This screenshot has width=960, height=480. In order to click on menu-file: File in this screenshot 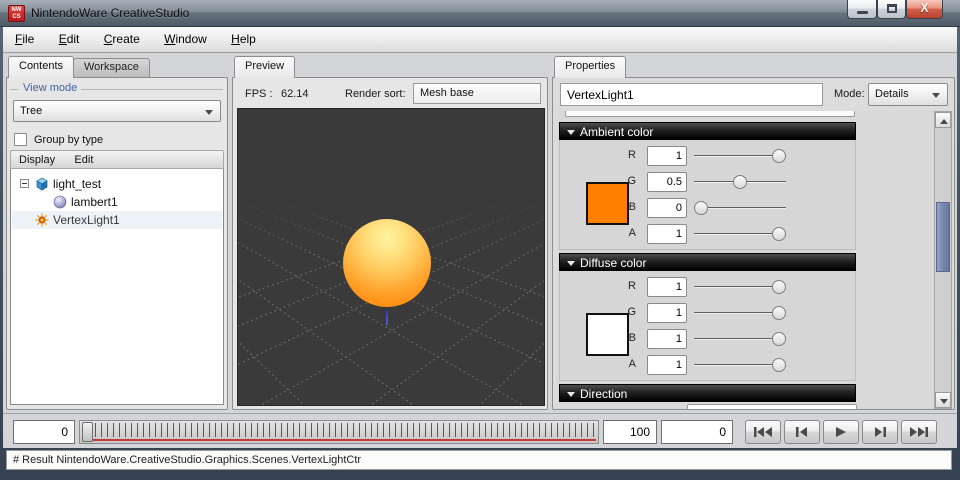, I will do `click(24, 36)`.